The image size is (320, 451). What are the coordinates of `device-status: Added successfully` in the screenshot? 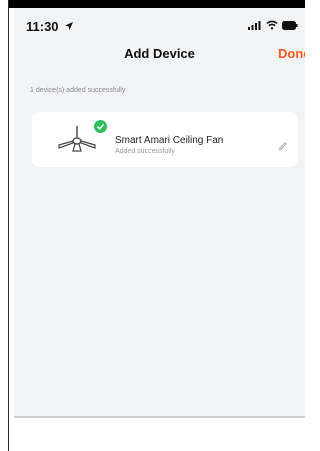 It's located at (145, 151).